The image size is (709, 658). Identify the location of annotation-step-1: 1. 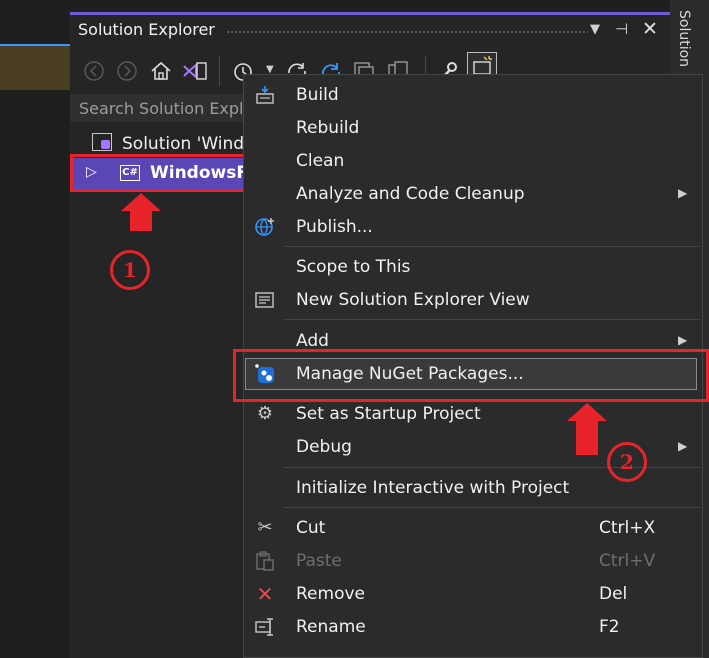
(130, 270).